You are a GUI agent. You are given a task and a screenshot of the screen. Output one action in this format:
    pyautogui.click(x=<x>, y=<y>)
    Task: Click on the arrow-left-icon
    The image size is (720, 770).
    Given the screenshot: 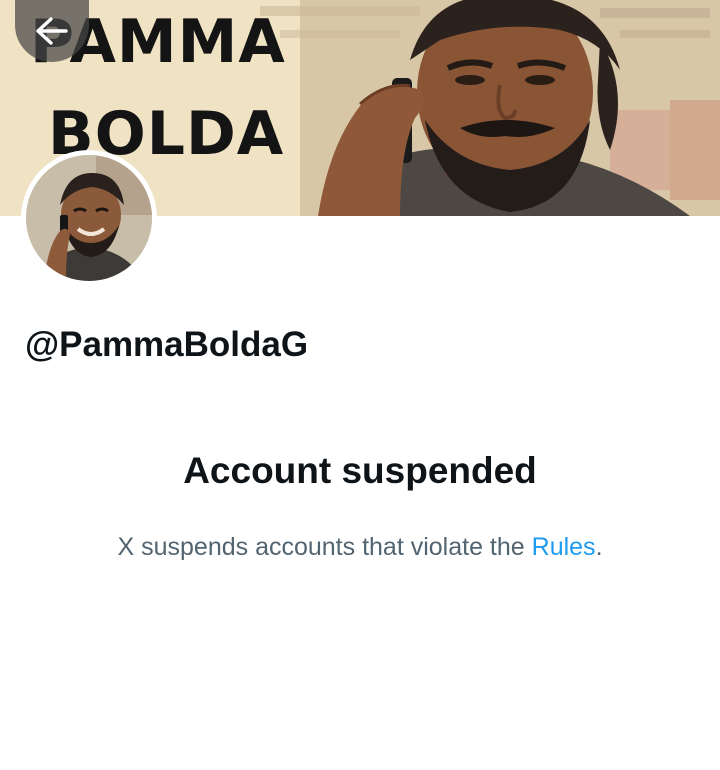 What is the action you would take?
    pyautogui.click(x=52, y=31)
    